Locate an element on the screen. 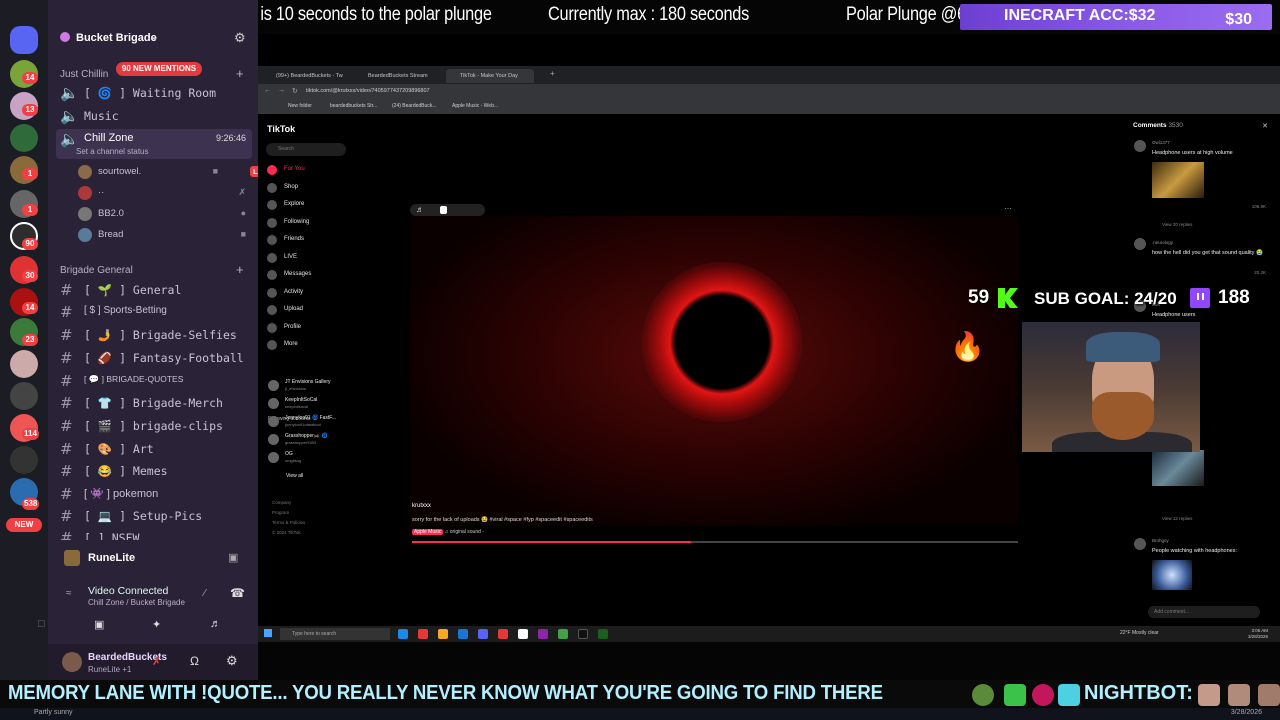 The width and height of the screenshot is (1280, 720). tiktok-search-input: Search is located at coordinates (306, 149).